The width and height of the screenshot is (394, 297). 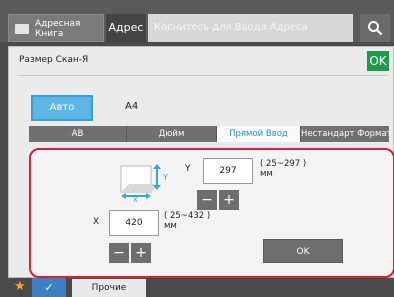 What do you see at coordinates (78, 134) in the screenshot?
I see `tab-ab: AB` at bounding box center [78, 134].